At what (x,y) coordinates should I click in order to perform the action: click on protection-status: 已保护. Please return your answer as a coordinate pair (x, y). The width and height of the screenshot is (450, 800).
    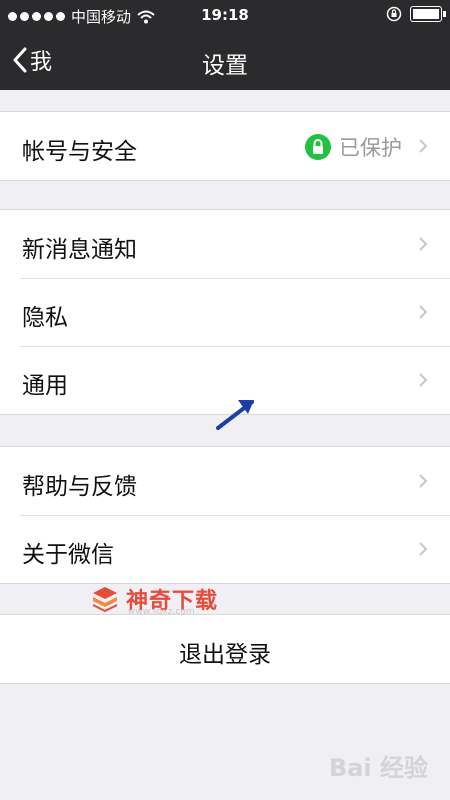
    Looking at the image, I should click on (353, 147).